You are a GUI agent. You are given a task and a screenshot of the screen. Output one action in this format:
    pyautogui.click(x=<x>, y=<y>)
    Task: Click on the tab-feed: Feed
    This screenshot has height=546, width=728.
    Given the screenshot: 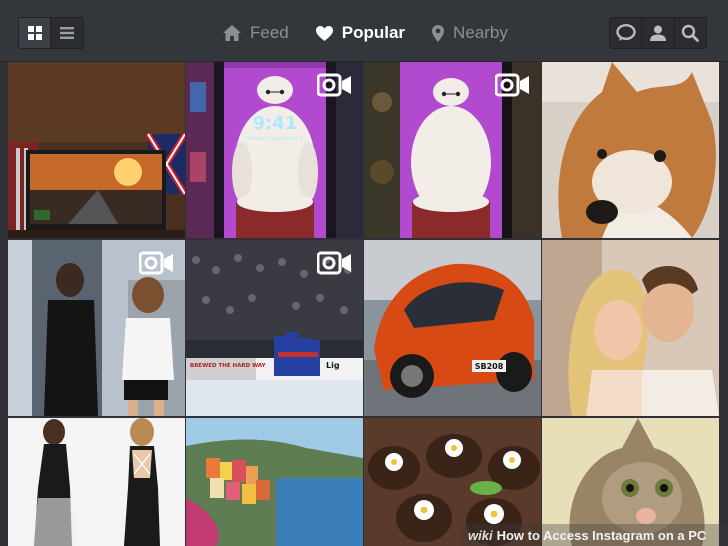 What is the action you would take?
    pyautogui.click(x=255, y=33)
    